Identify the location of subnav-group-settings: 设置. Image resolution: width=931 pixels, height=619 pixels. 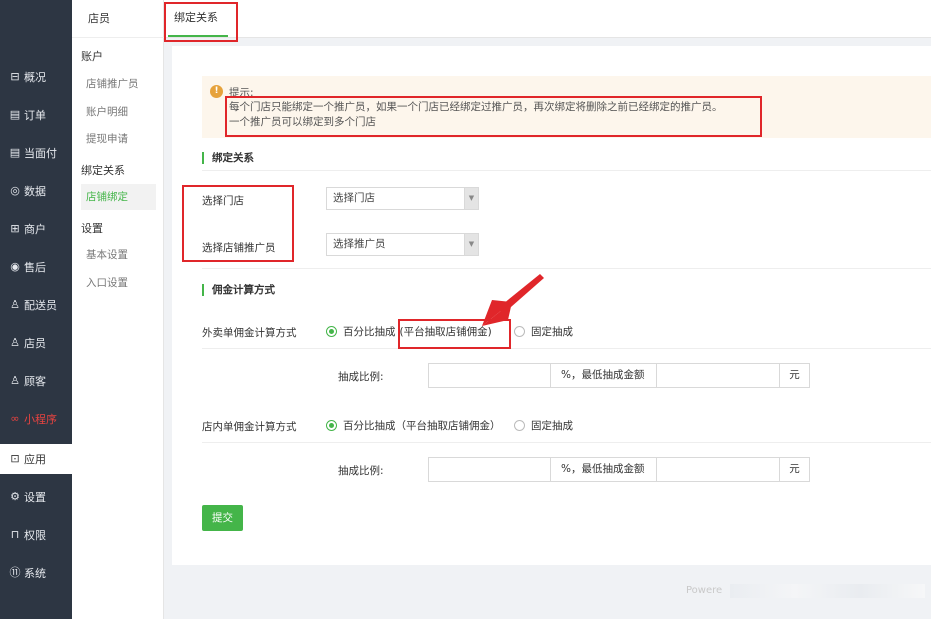
(92, 228).